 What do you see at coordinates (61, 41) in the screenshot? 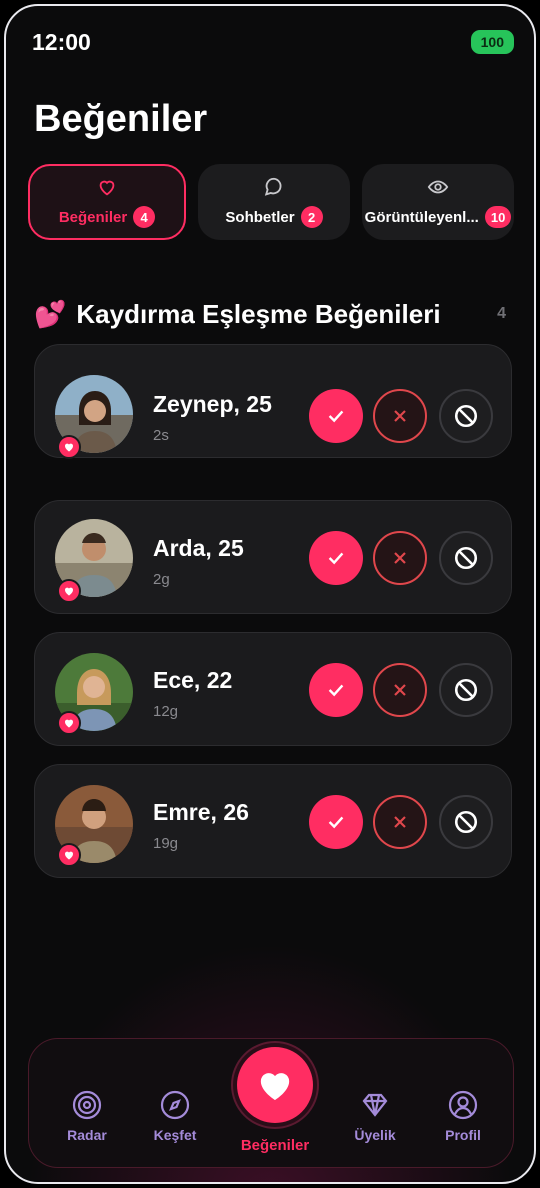
I see `status-time: 12:00` at bounding box center [61, 41].